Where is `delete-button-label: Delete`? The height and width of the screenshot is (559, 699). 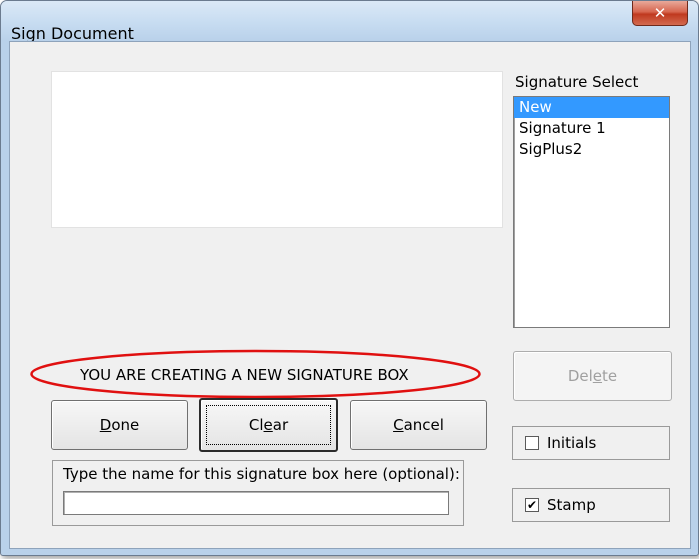 delete-button-label: Delete is located at coordinates (592, 376).